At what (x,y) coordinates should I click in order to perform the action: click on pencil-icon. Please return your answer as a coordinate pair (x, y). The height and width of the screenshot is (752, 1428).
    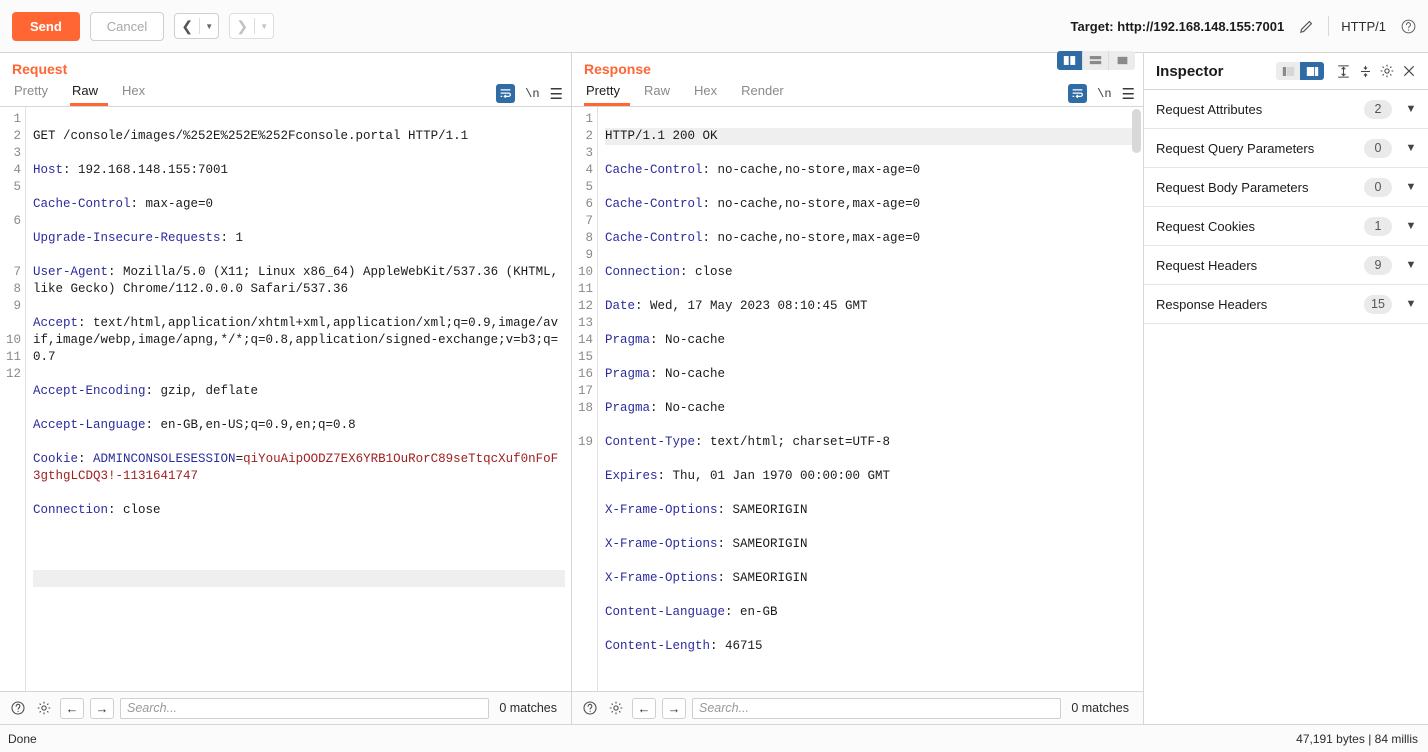
    Looking at the image, I should click on (1306, 26).